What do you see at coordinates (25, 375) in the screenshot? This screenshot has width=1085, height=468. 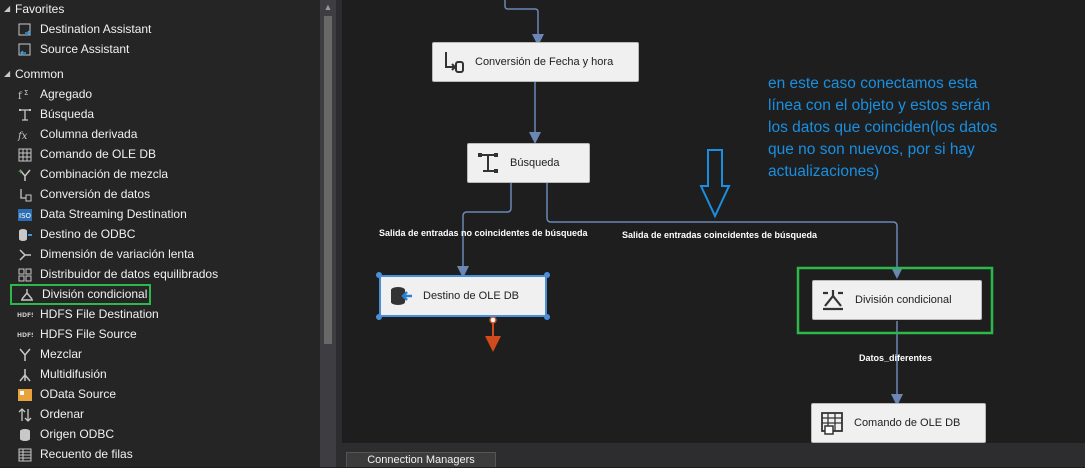 I see `multicast-icon` at bounding box center [25, 375].